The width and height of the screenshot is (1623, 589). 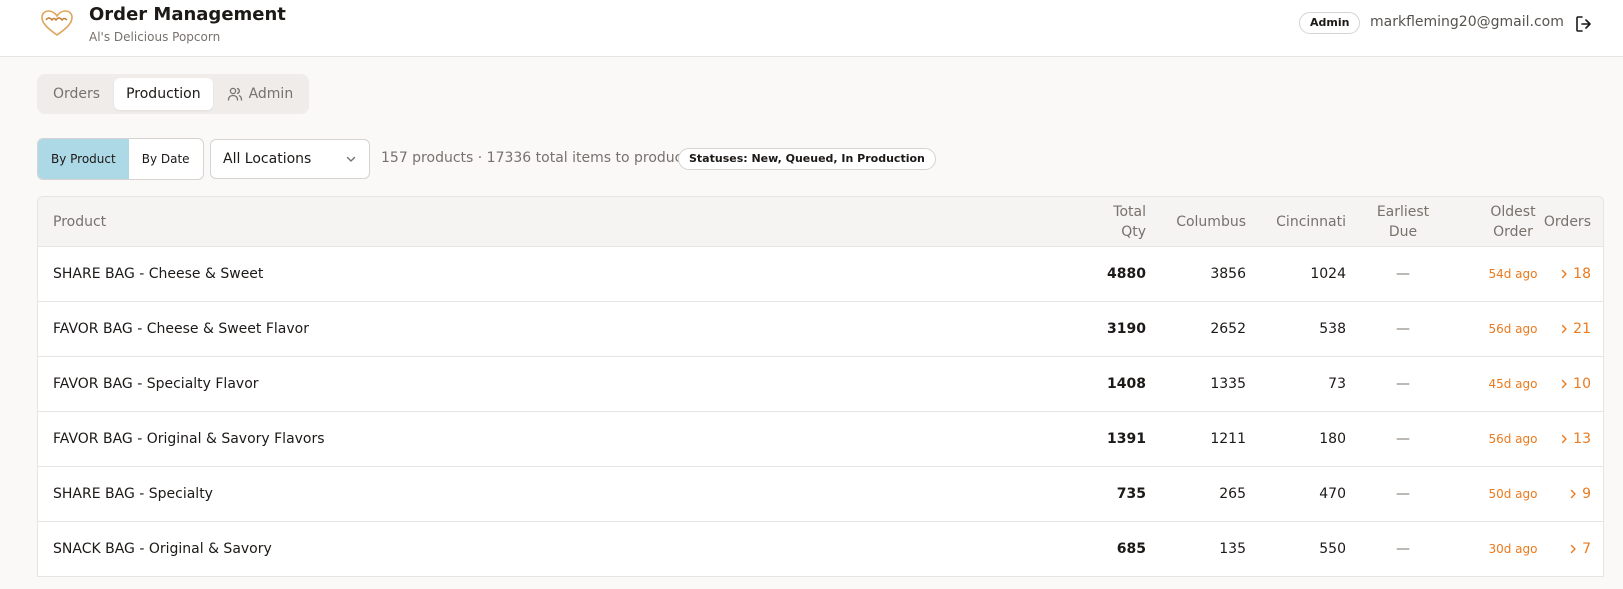 I want to click on cincinnati-qty: 538, so click(x=1332, y=329).